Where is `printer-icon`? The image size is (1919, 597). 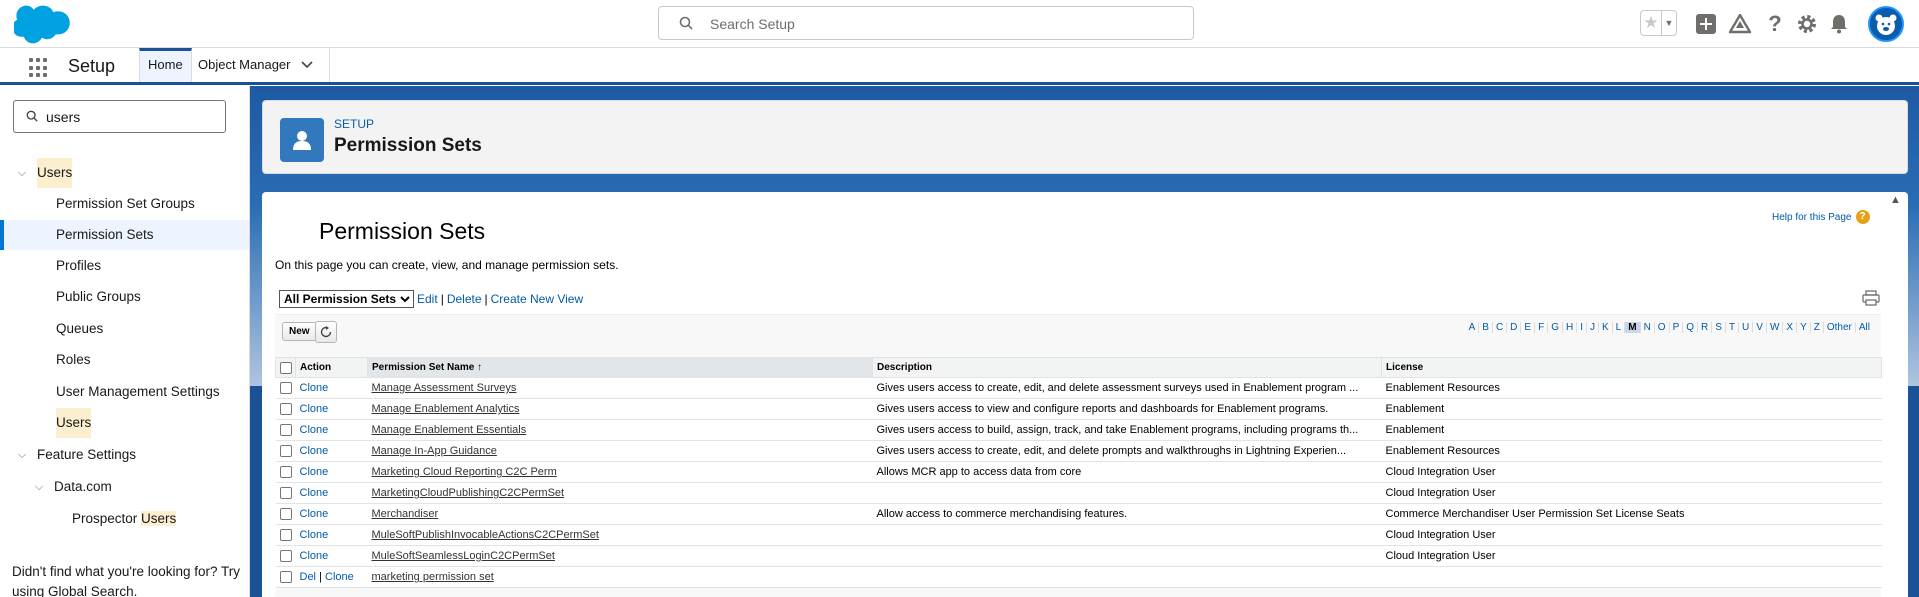 printer-icon is located at coordinates (1871, 299).